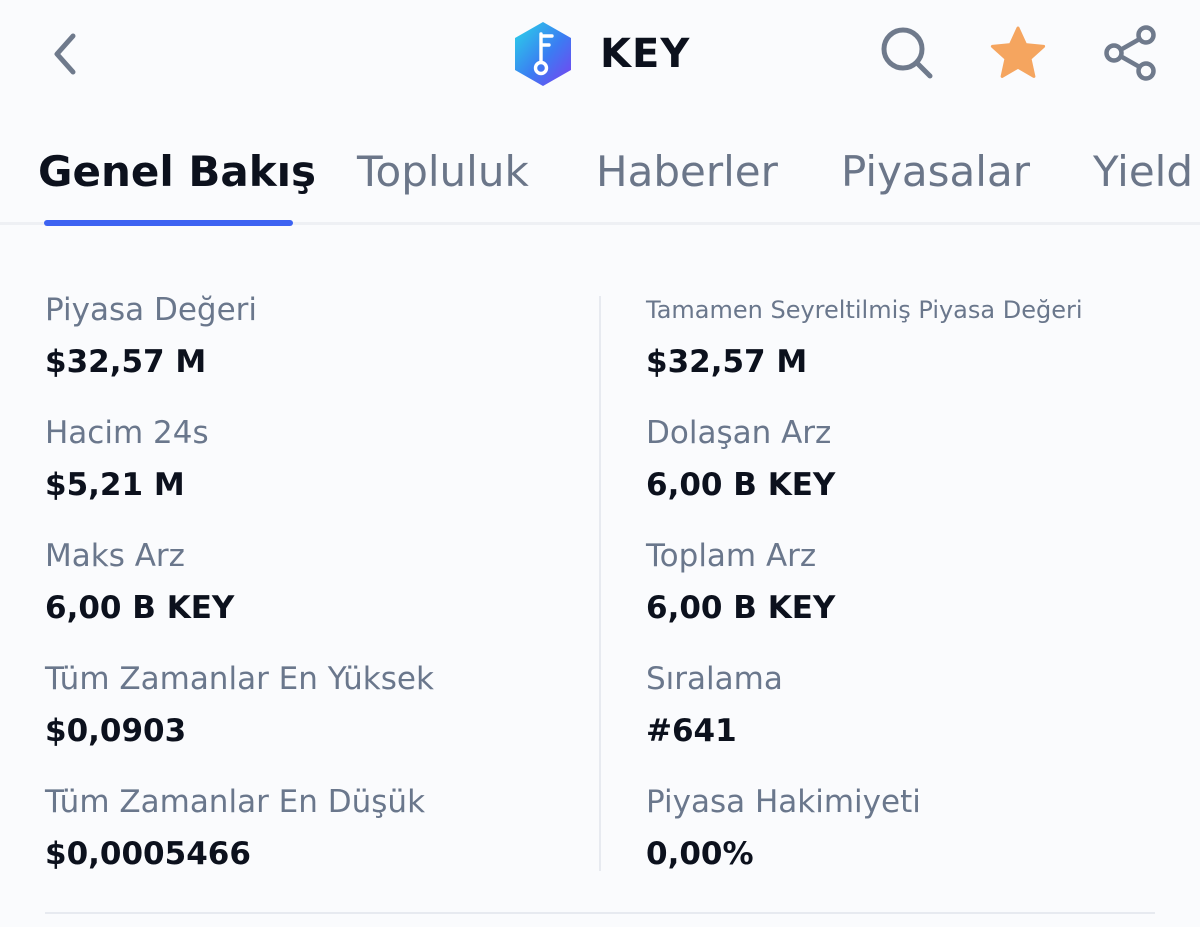 This screenshot has width=1200, height=927. I want to click on stat-rank: Sıralama #641, so click(916, 705).